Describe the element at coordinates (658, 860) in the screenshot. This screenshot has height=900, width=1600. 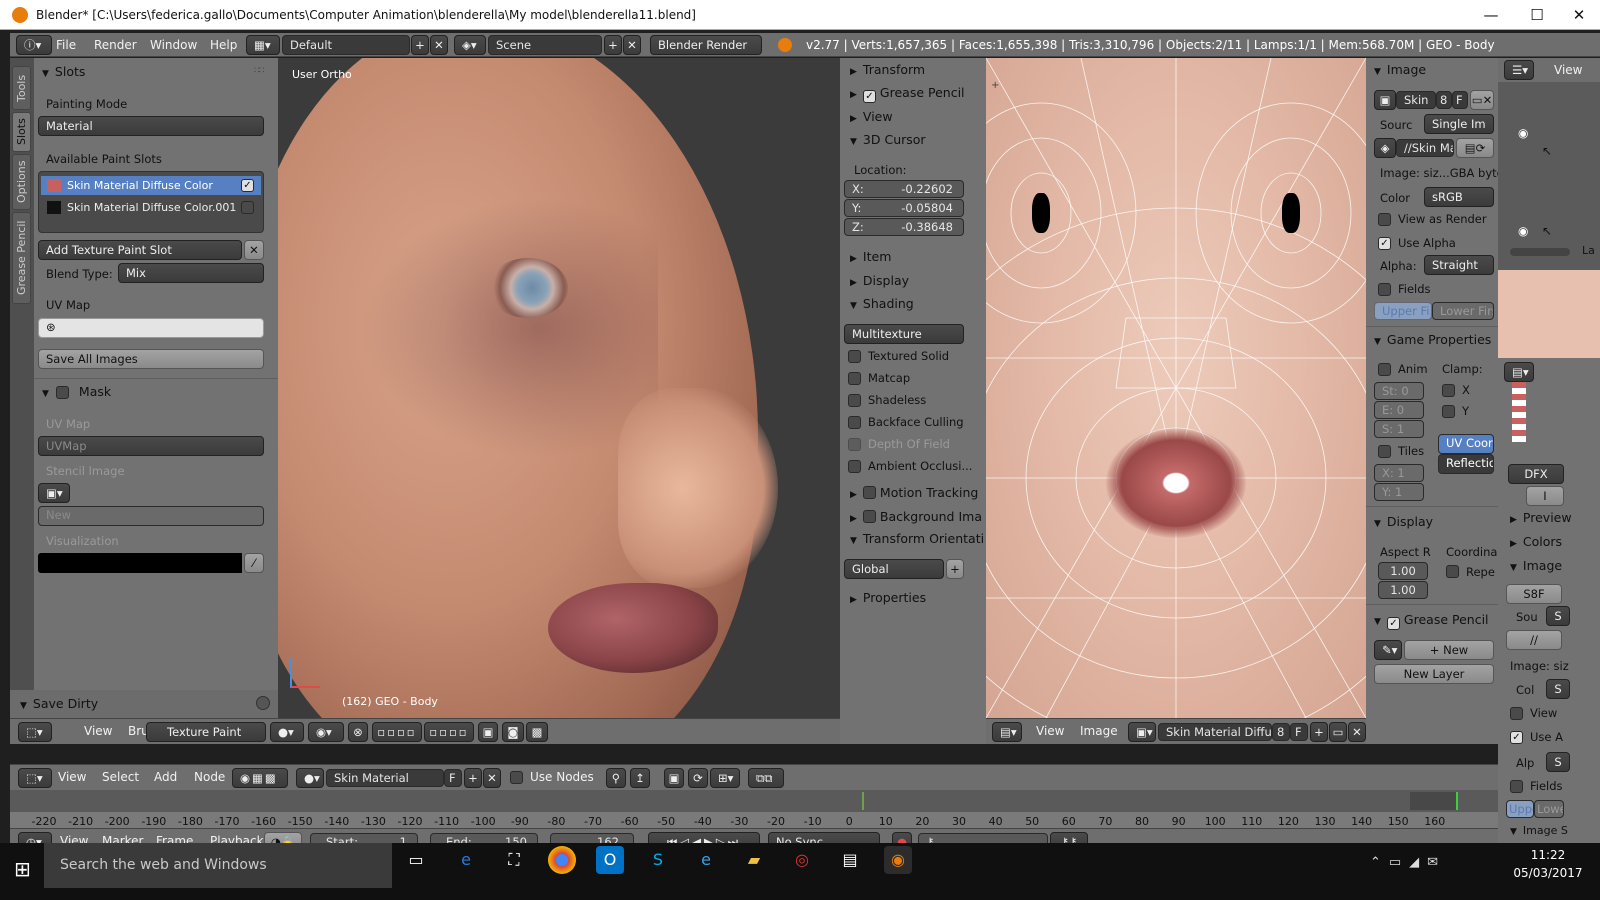
I see `skype-icon: S` at that location.